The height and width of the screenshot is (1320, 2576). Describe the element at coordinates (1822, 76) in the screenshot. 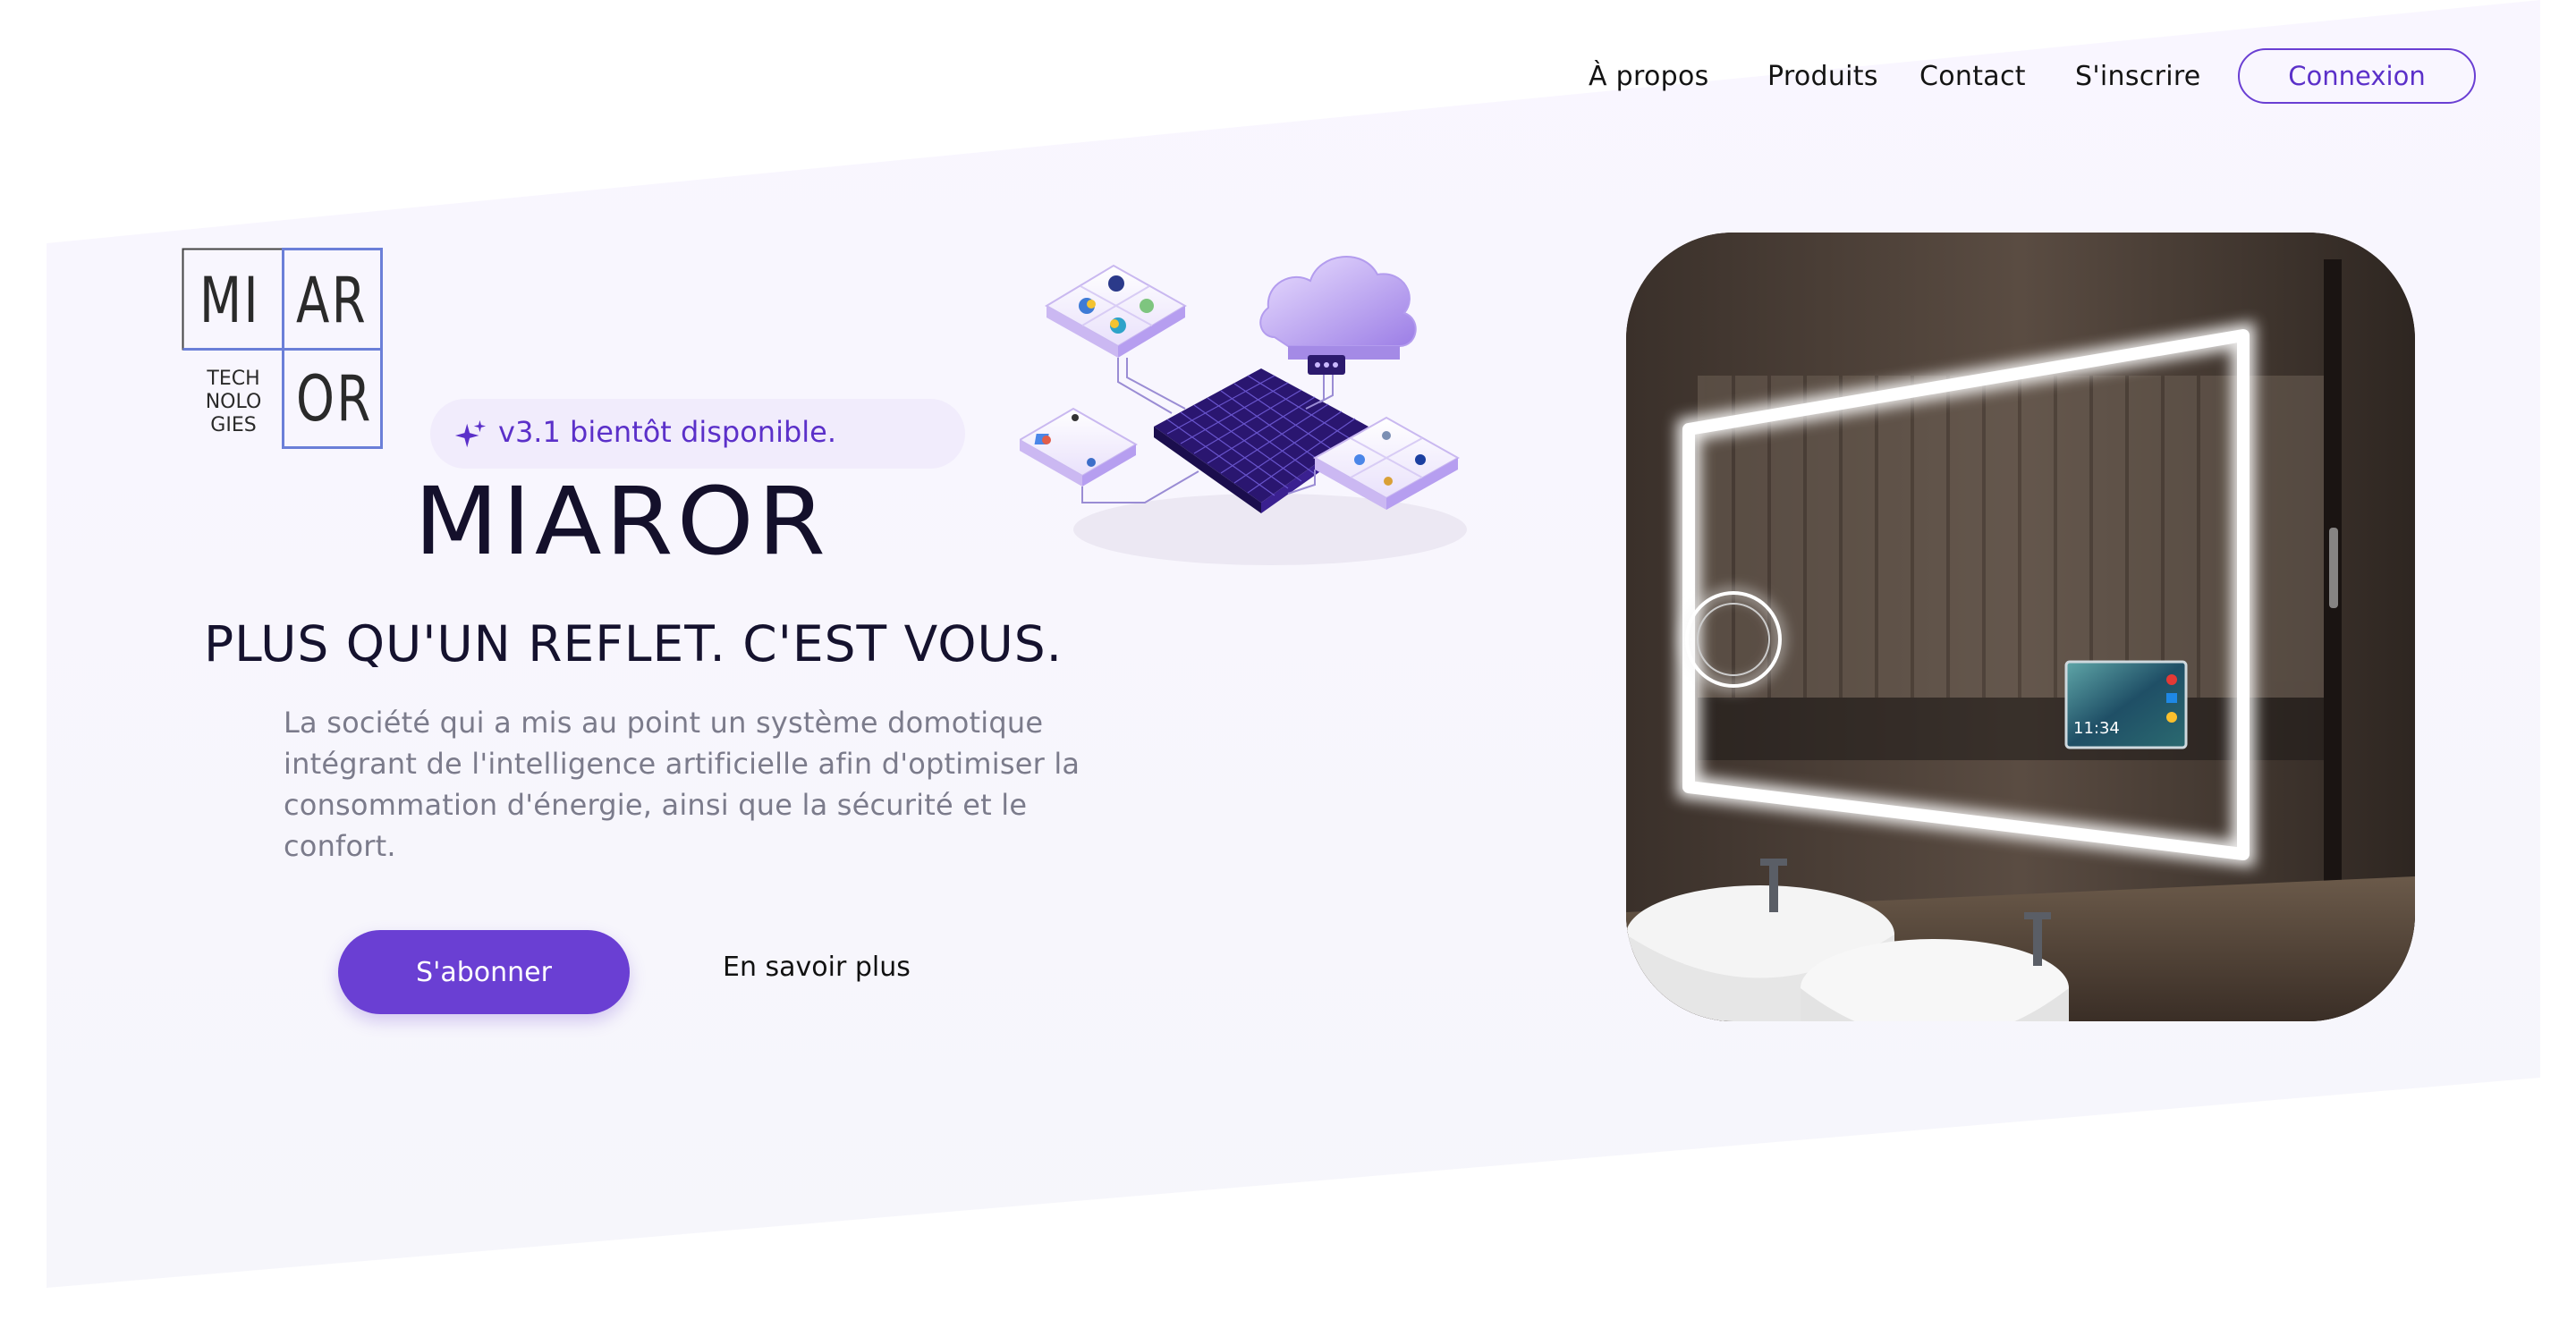

I see `nav-link-products: Produits` at that location.